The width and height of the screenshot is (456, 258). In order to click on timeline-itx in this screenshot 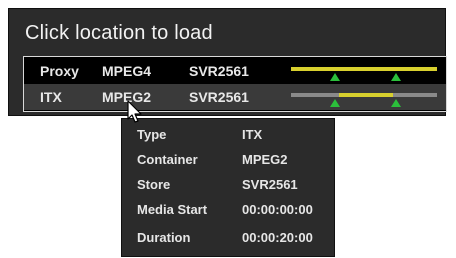, I will do `click(364, 97)`.